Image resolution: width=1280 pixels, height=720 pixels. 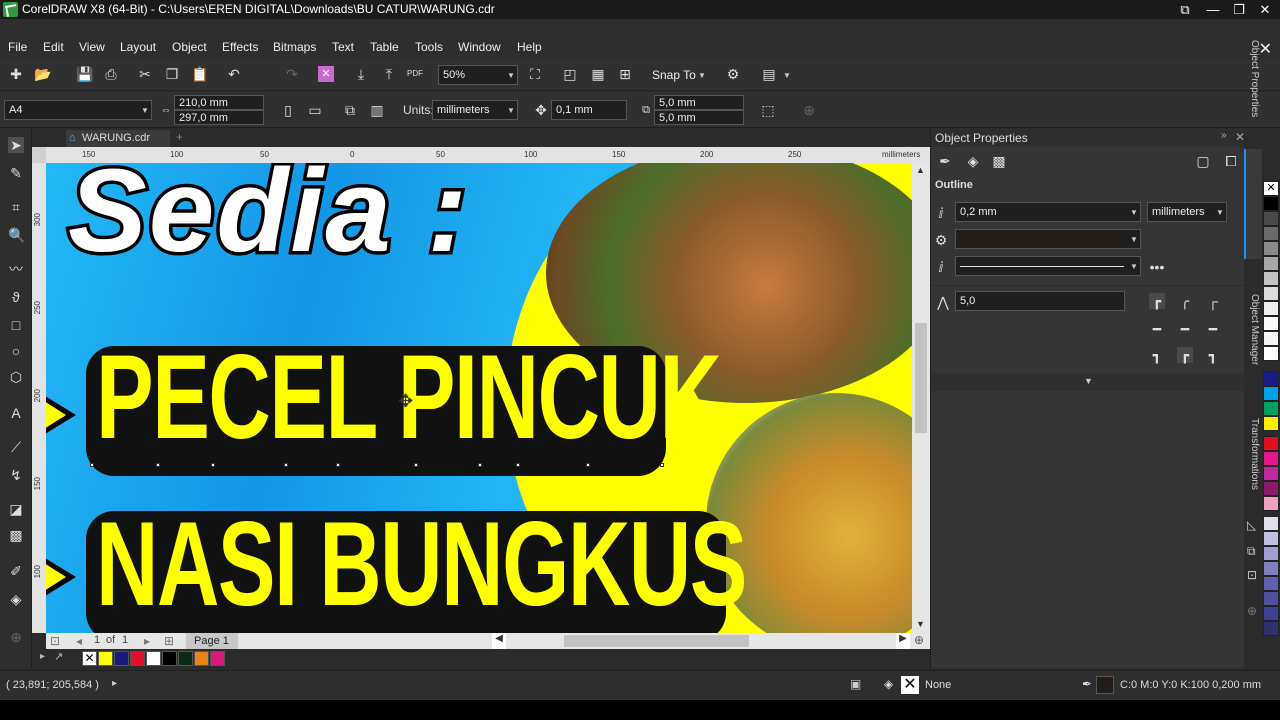 What do you see at coordinates (79, 641) in the screenshot?
I see `prev-page-icon: ◂` at bounding box center [79, 641].